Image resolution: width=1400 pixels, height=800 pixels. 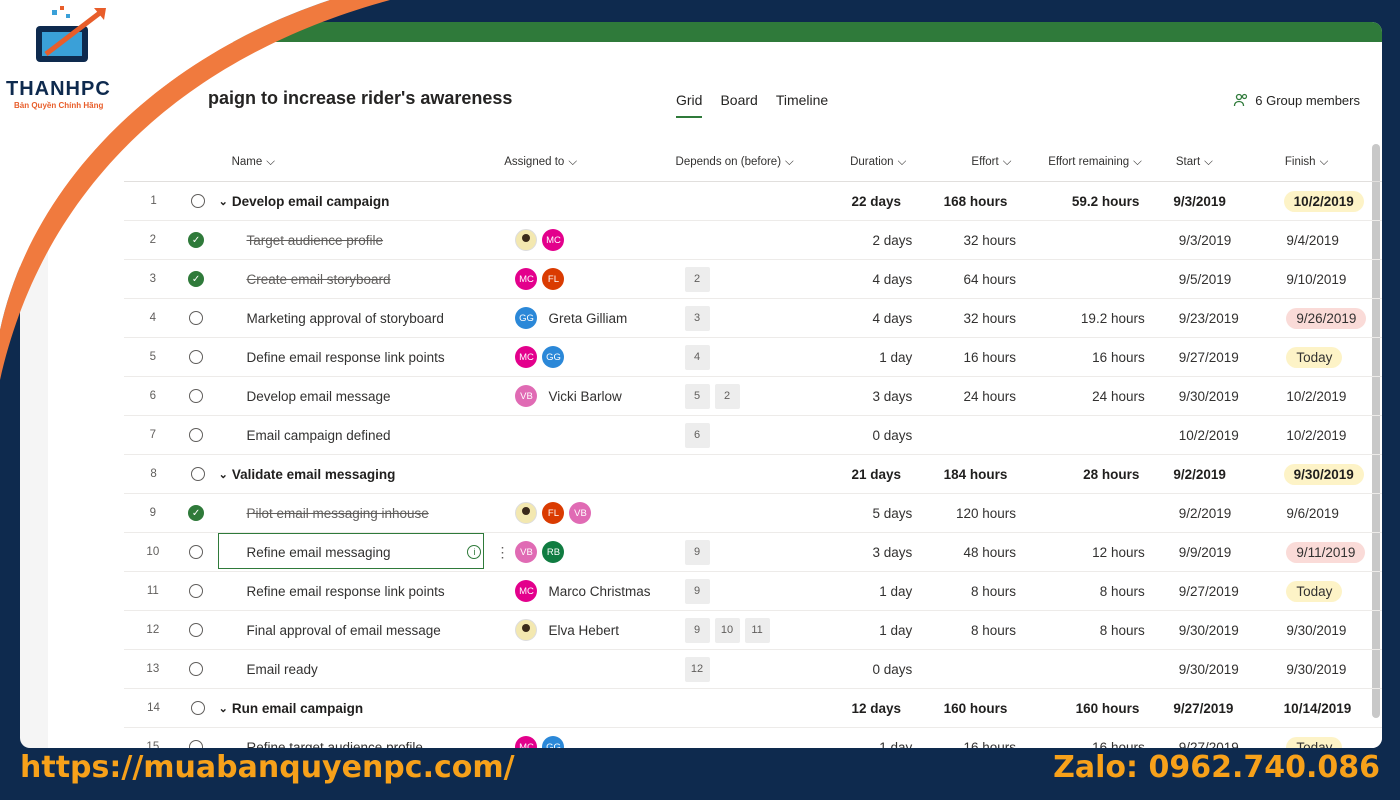 What do you see at coordinates (964, 630) in the screenshot?
I see `effort-cell: 8 hours` at bounding box center [964, 630].